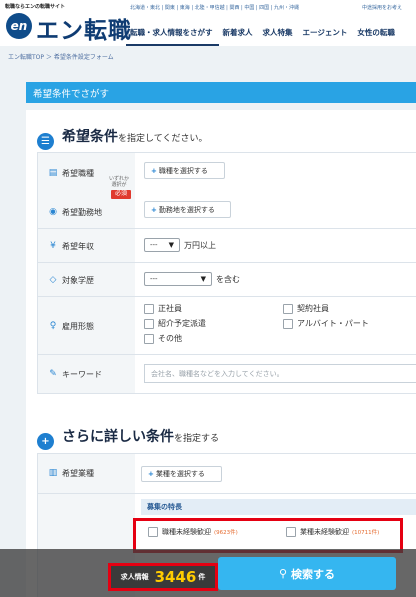 The image size is (416, 597). Describe the element at coordinates (275, 279) in the screenshot. I see `value-cell: --- ▼ を含む` at that location.